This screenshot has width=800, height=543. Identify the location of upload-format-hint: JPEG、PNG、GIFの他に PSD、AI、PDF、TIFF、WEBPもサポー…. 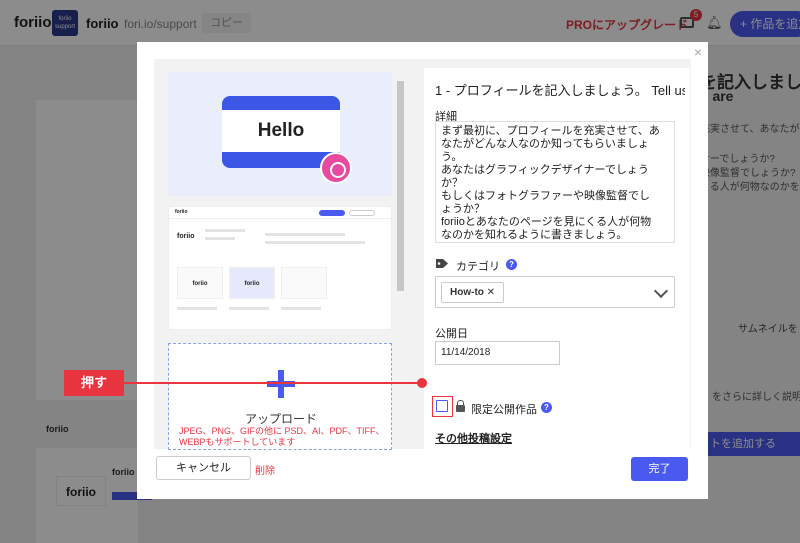
(282, 436).